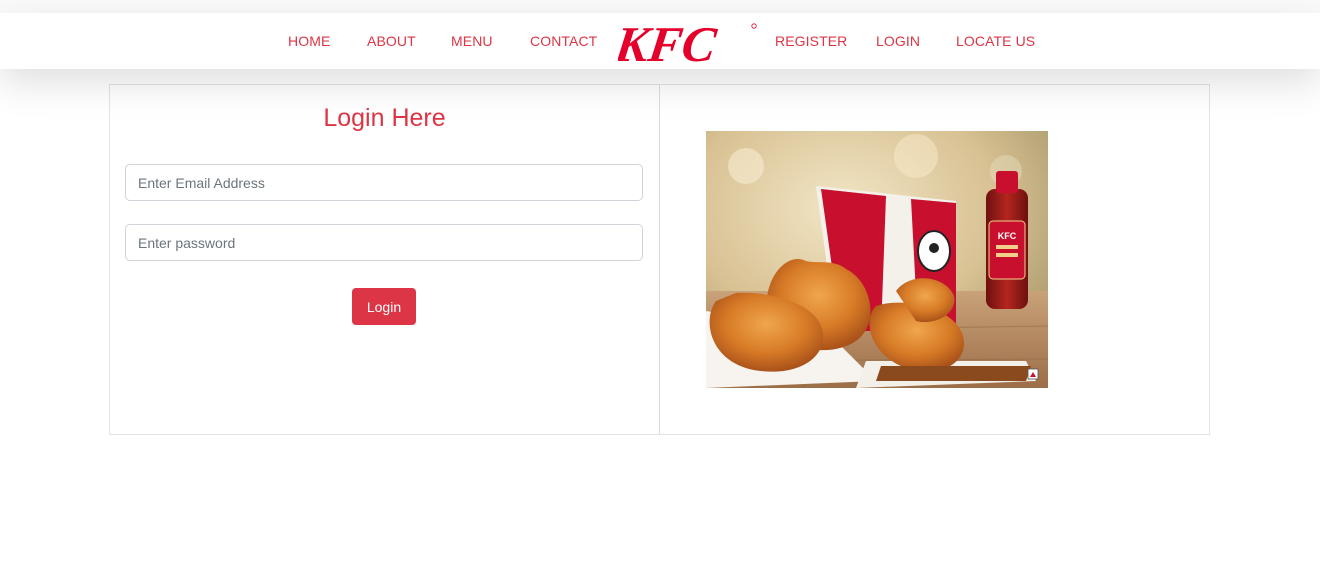 The image size is (1320, 584). What do you see at coordinates (669, 41) in the screenshot?
I see `svg-text: KFC` at bounding box center [669, 41].